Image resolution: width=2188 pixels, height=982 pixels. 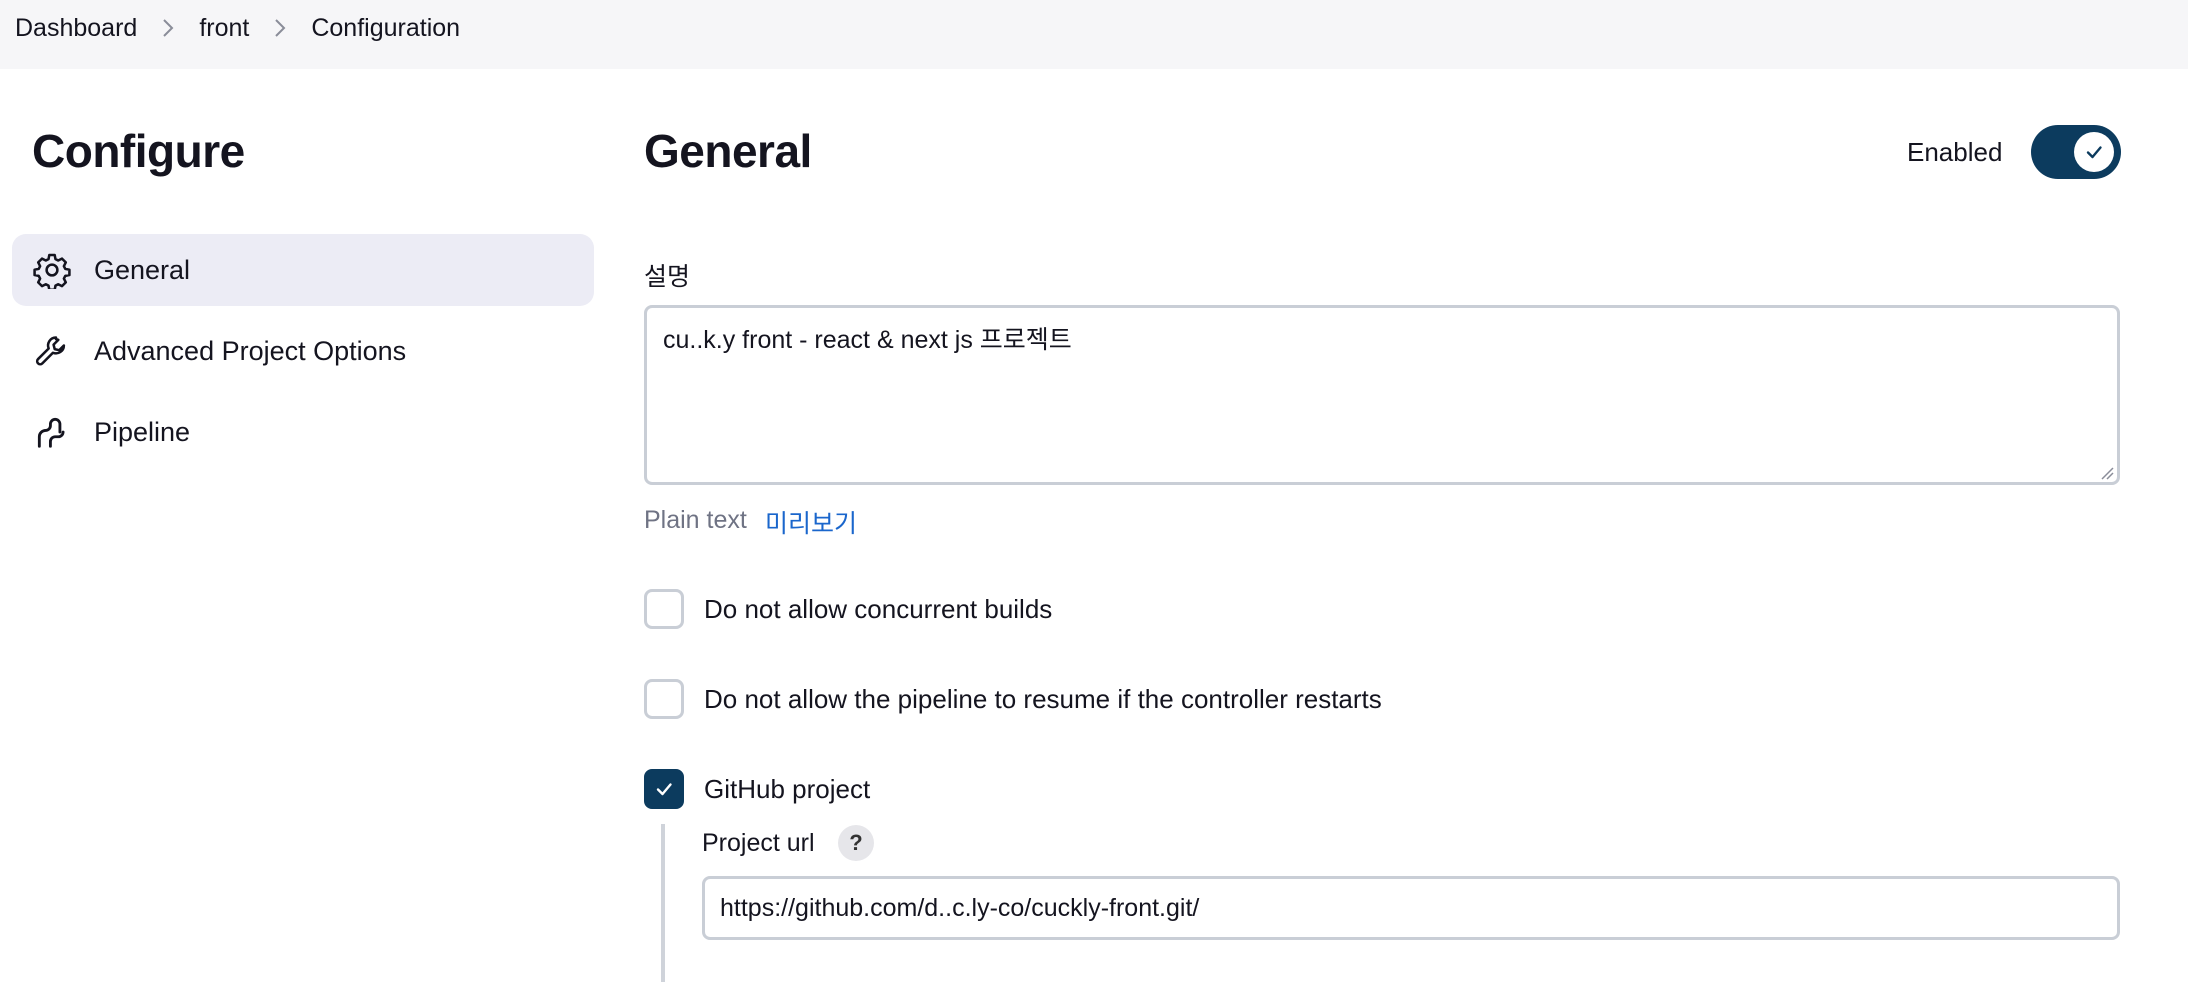 I want to click on breadcrumb: Dashboard front Configuration, so click(x=237, y=28).